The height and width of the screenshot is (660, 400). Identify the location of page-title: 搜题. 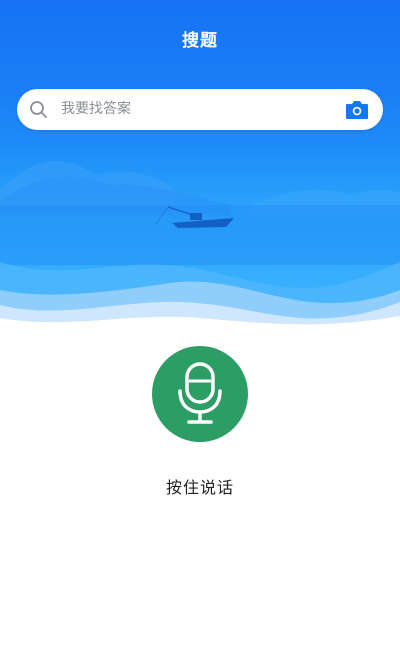
(200, 41).